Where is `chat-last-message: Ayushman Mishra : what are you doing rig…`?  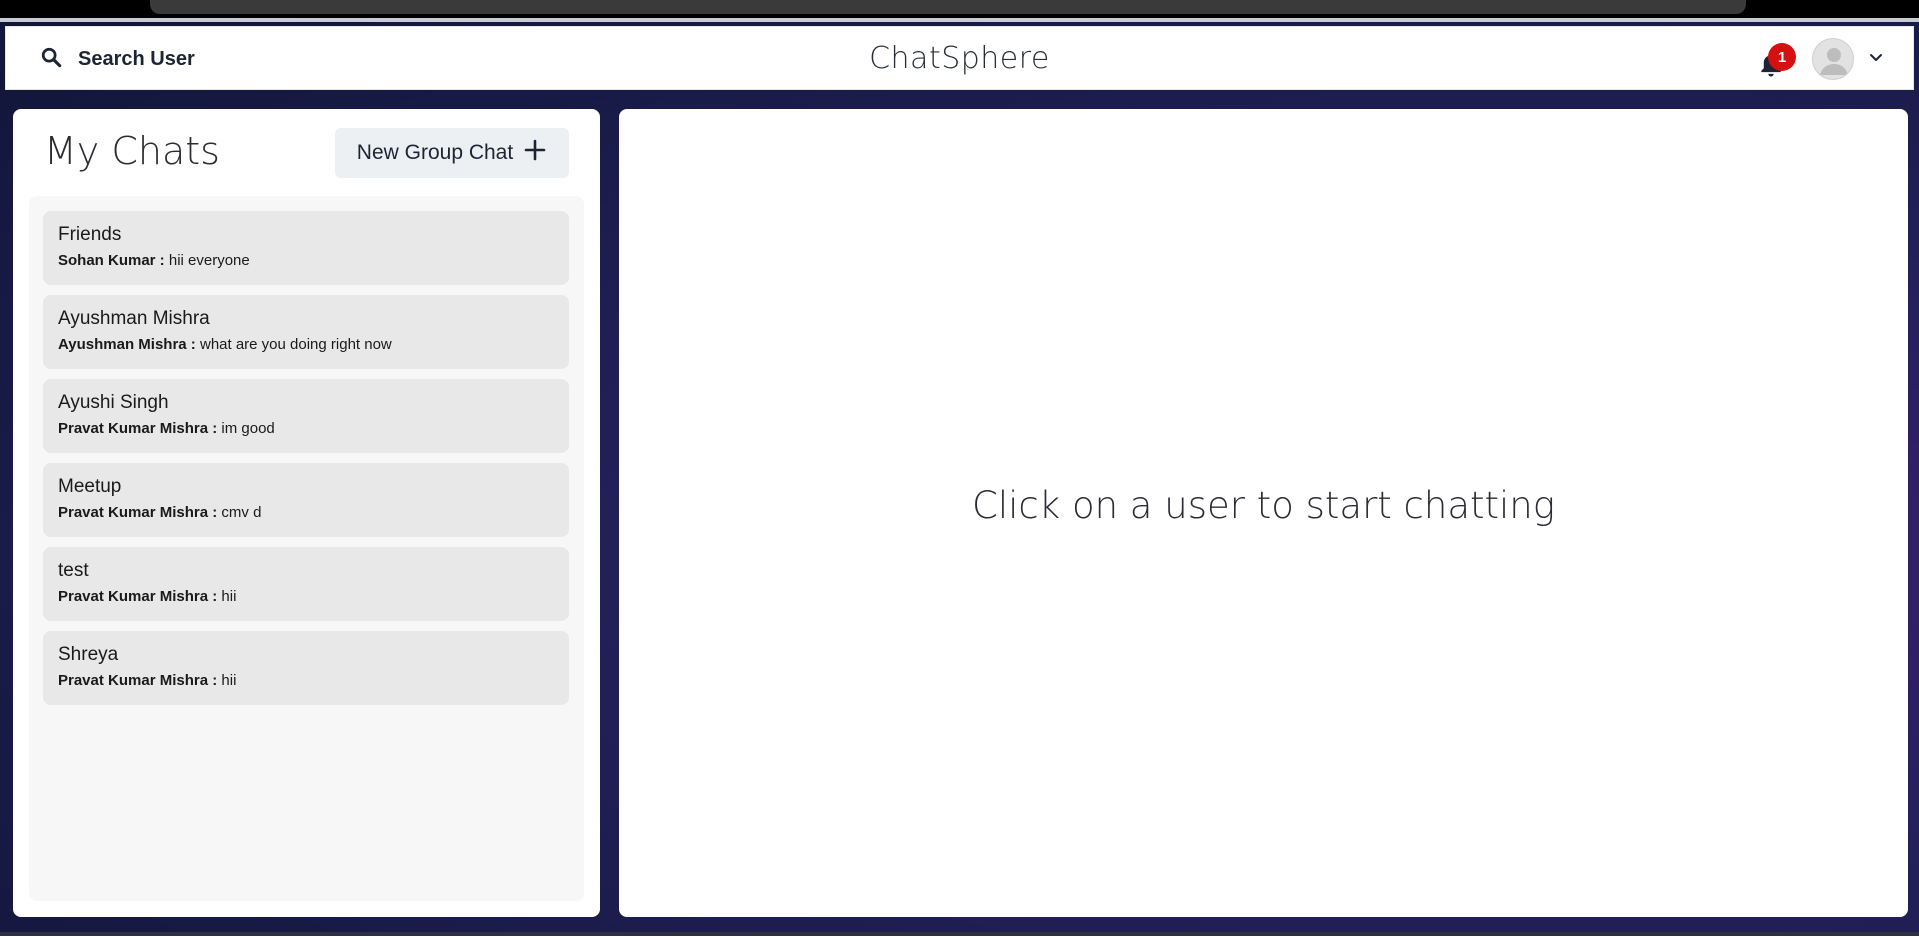 chat-last-message: Ayushman Mishra : what are you doing rig… is located at coordinates (306, 344).